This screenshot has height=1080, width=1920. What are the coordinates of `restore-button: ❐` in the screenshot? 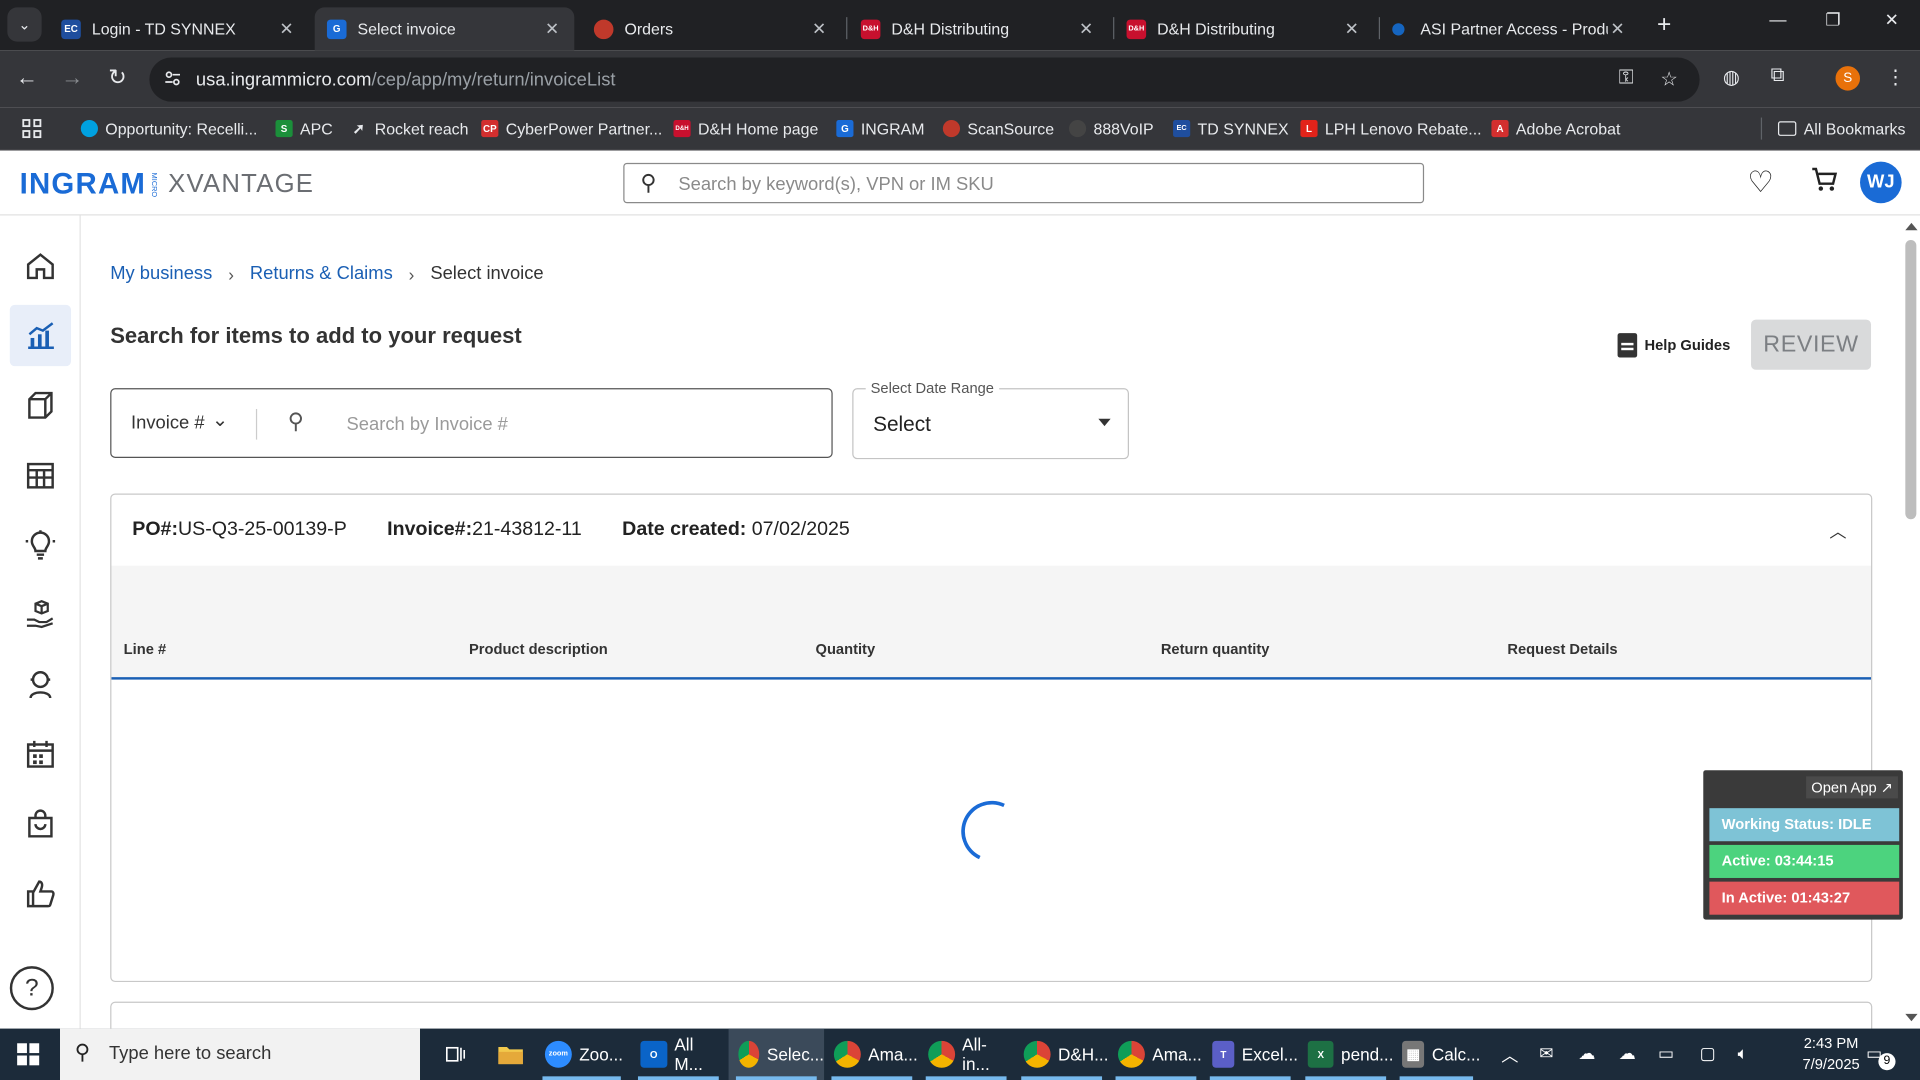 It's located at (1833, 20).